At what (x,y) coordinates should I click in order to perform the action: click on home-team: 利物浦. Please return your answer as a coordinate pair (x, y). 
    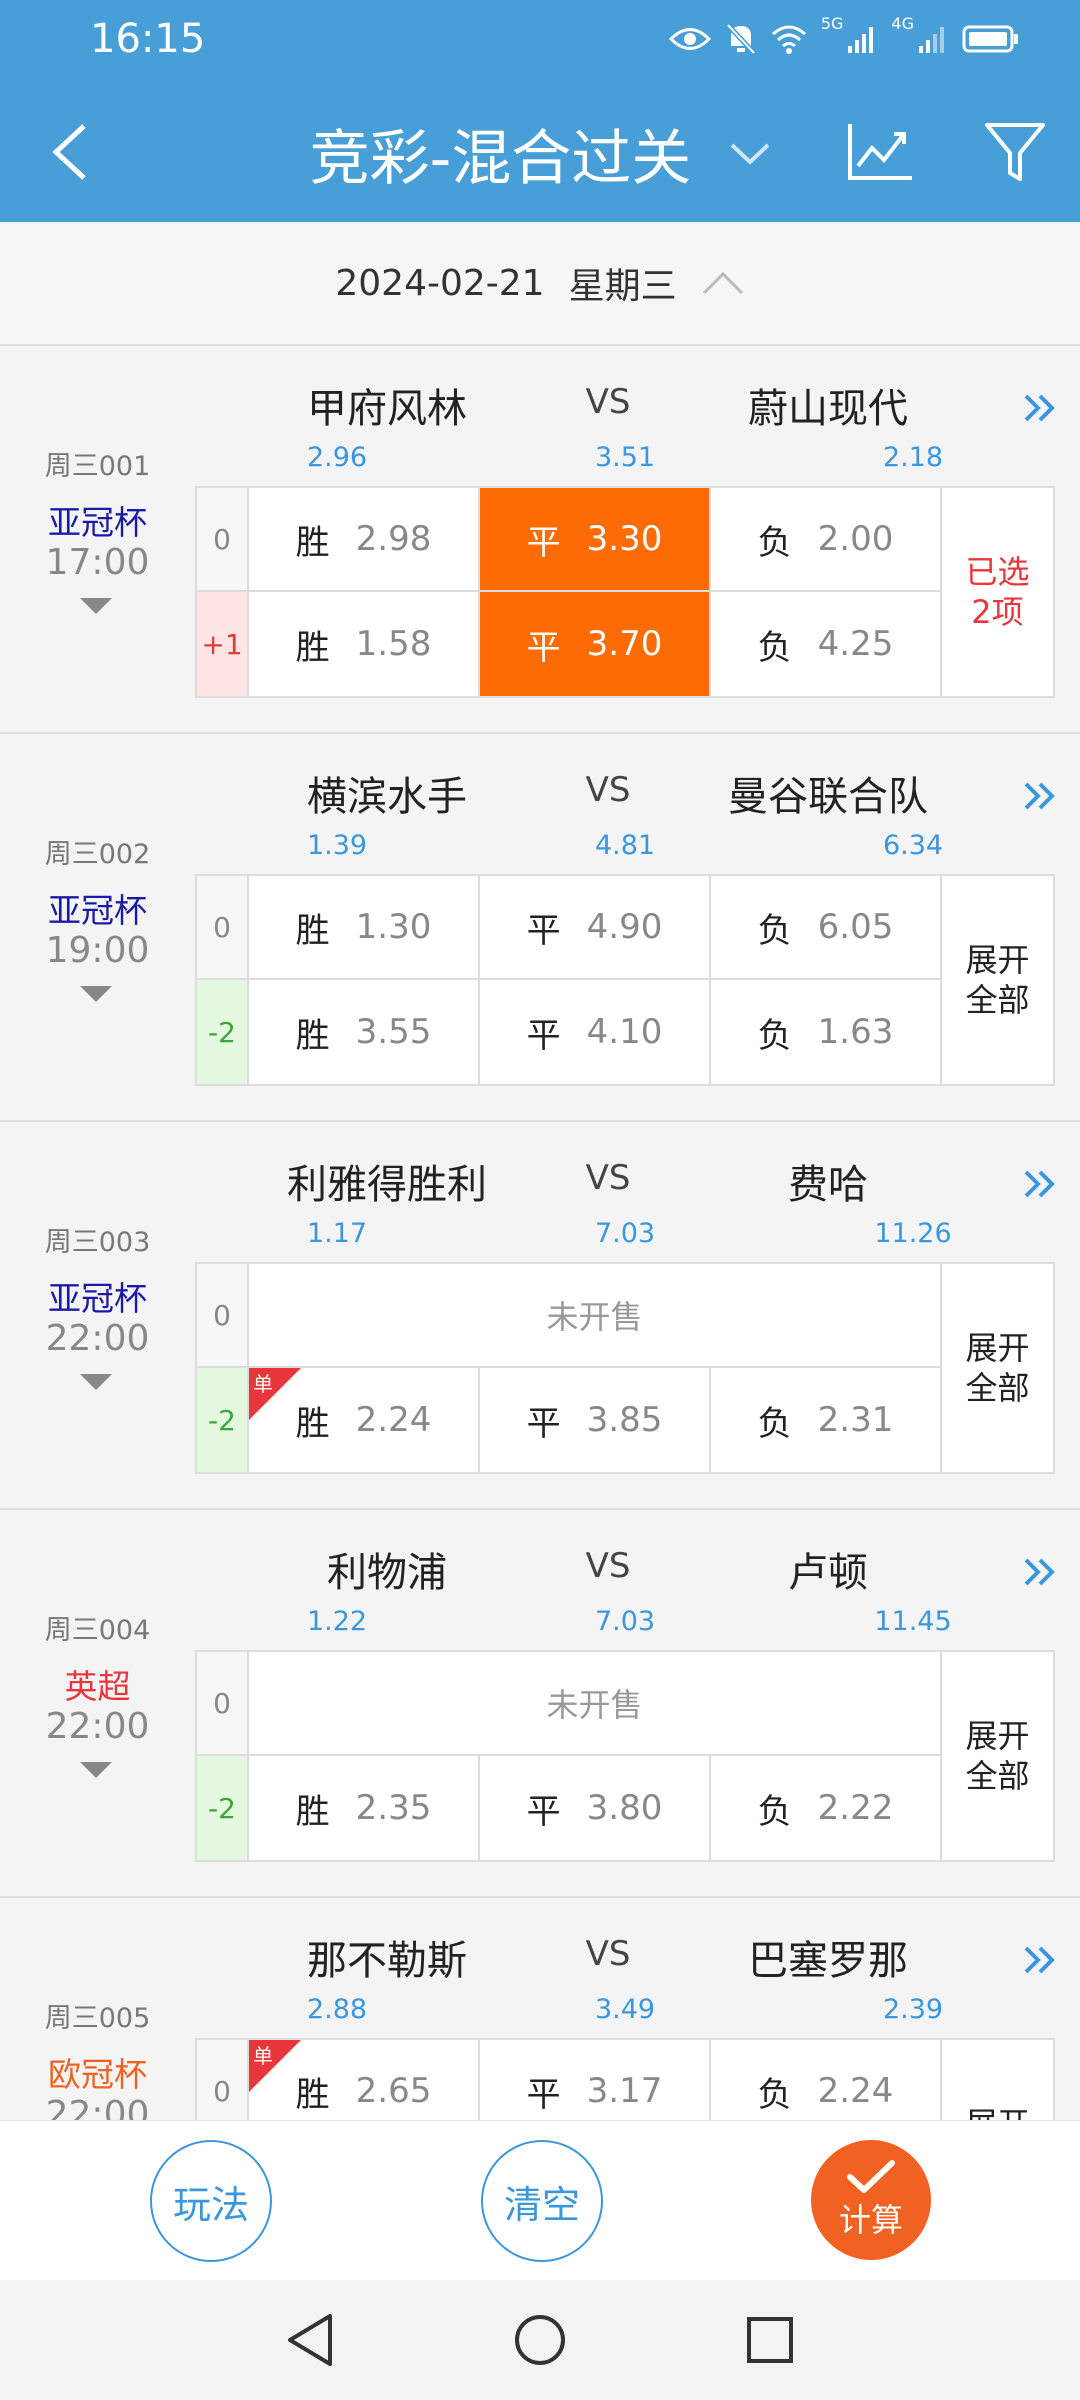
    Looking at the image, I should click on (387, 1569).